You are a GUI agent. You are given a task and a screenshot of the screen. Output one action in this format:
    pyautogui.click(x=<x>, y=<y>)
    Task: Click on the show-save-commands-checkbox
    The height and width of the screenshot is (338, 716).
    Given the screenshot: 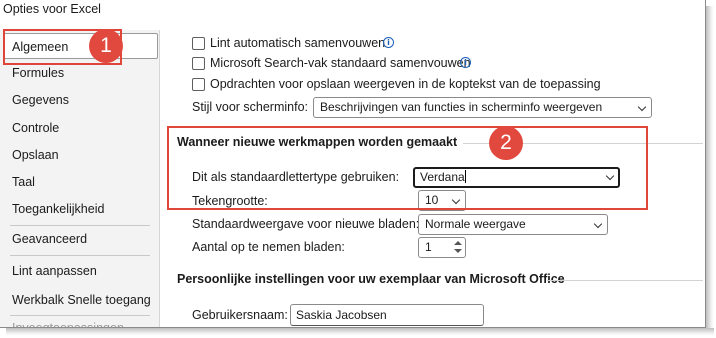 What is the action you would take?
    pyautogui.click(x=198, y=84)
    